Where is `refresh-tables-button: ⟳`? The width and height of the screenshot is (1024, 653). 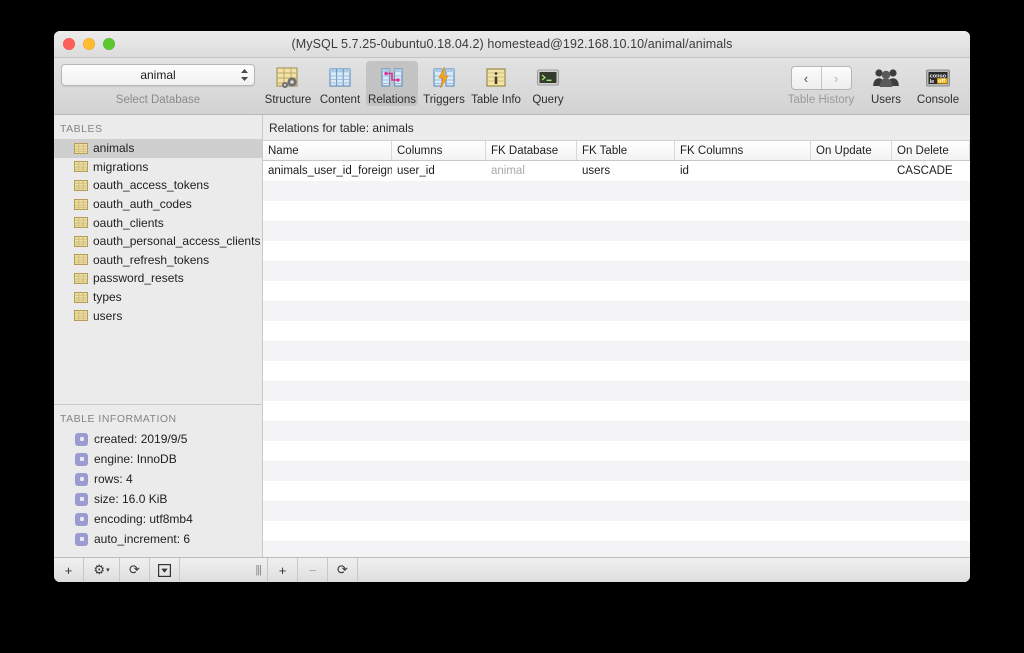 refresh-tables-button: ⟳ is located at coordinates (135, 570).